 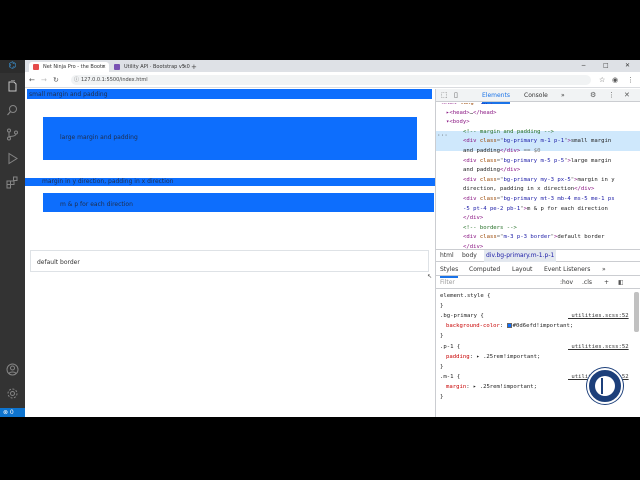 What do you see at coordinates (563, 95) in the screenshot?
I see `more-tabs-button: »` at bounding box center [563, 95].